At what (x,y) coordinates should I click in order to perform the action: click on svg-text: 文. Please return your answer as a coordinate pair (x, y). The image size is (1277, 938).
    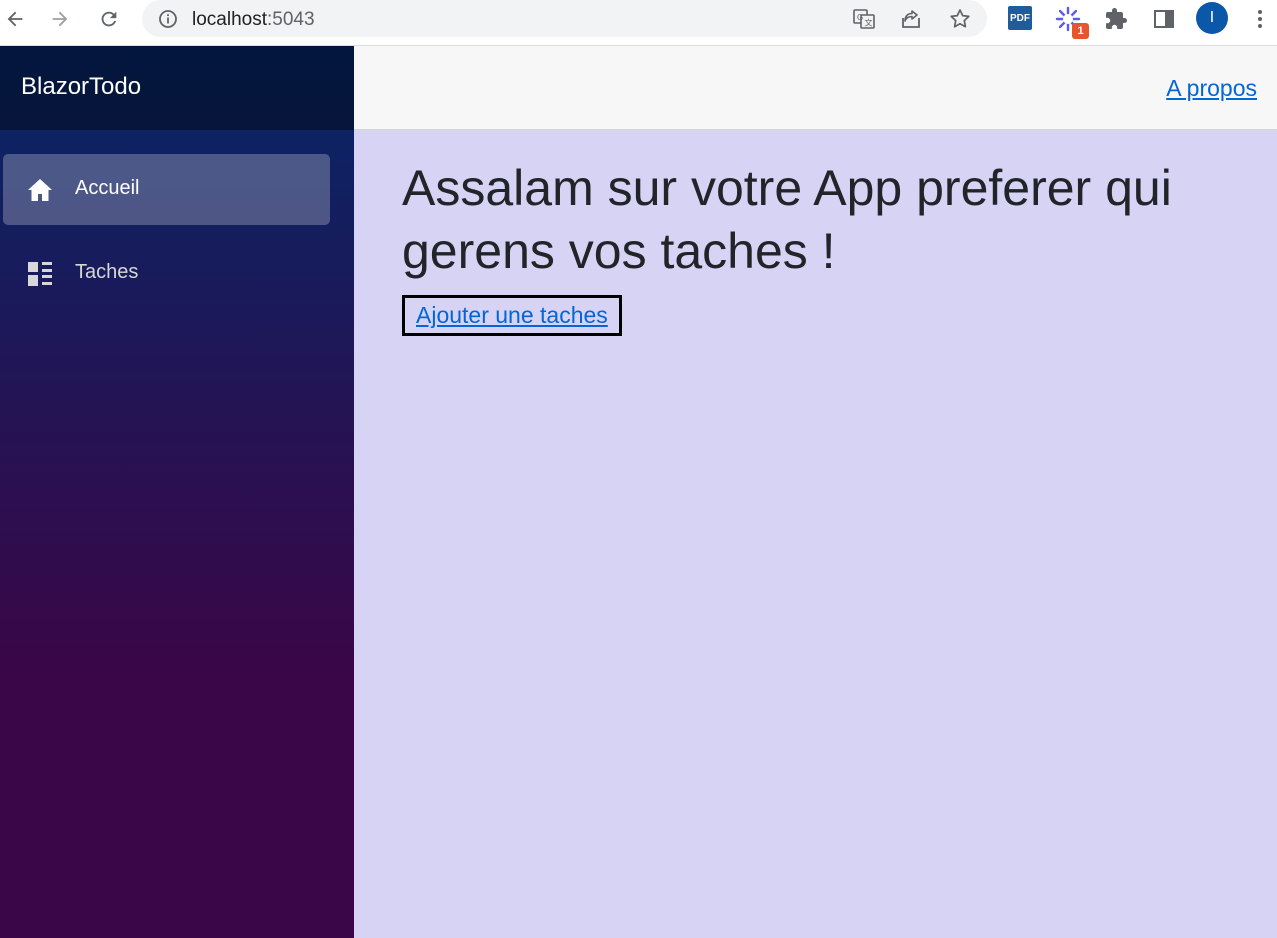
    Looking at the image, I should click on (869, 23).